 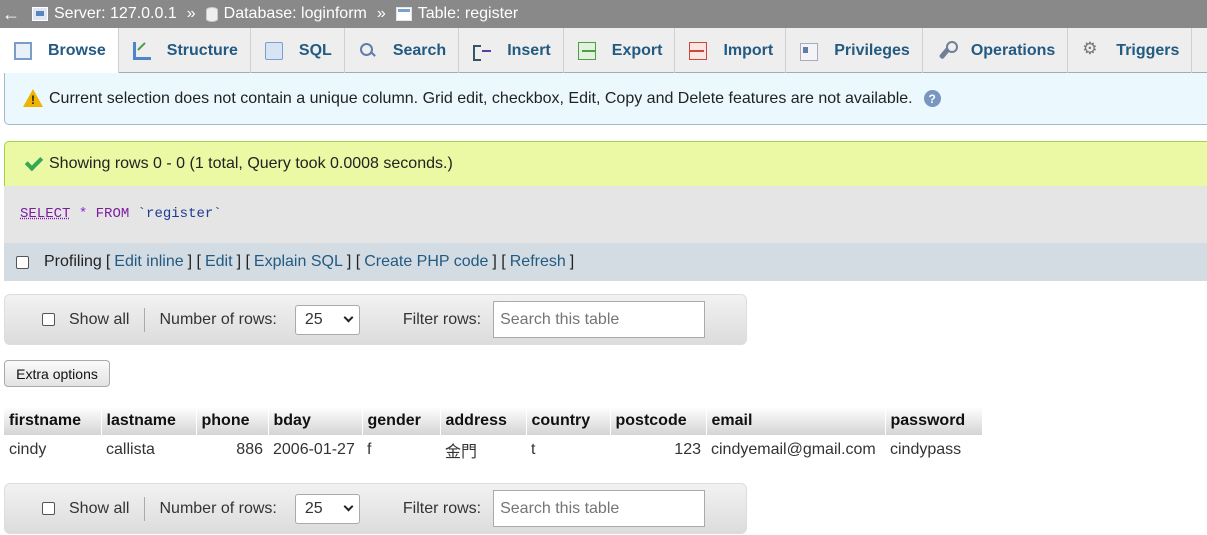 I want to click on profiling-label: Profiling, so click(x=73, y=261).